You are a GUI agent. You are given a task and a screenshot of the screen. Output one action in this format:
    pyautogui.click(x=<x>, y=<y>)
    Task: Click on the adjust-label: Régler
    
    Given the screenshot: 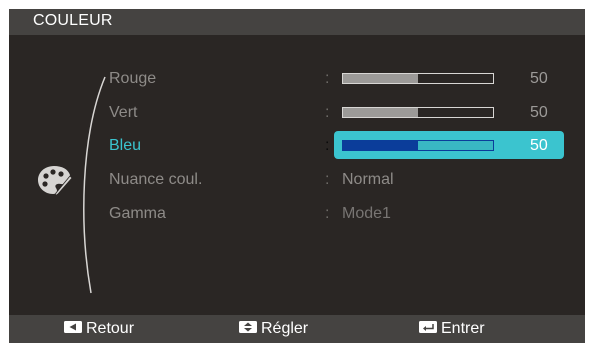 What is the action you would take?
    pyautogui.click(x=285, y=328)
    